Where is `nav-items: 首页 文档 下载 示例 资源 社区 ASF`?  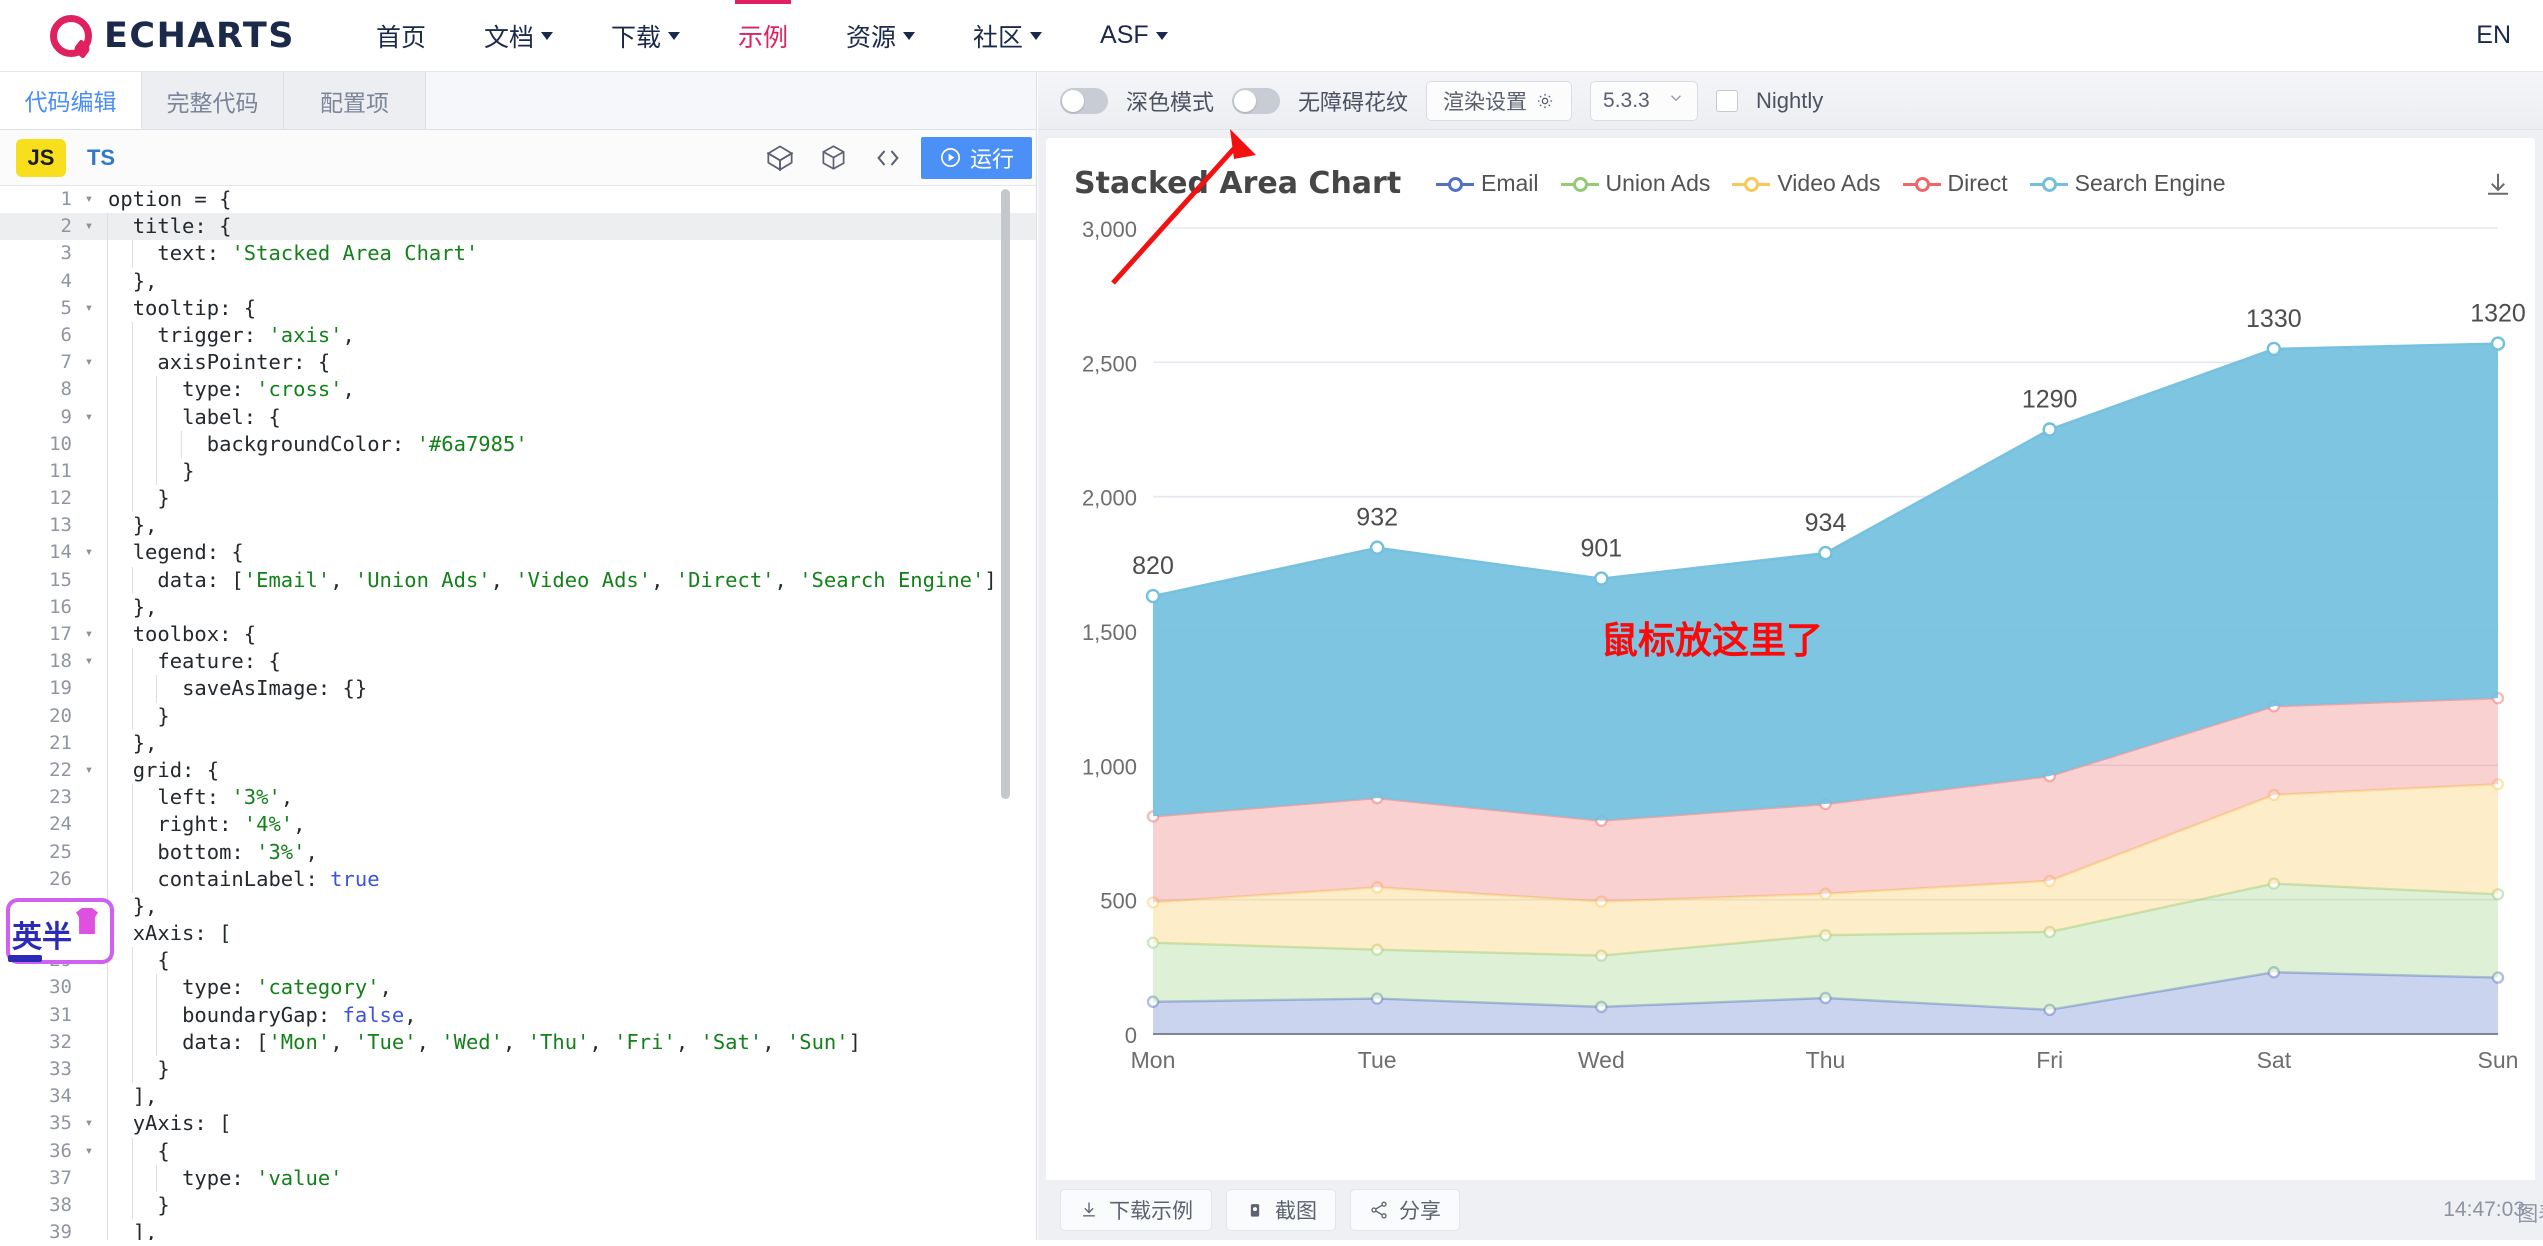 nav-items: 首页 文档 下载 示例 资源 社区 ASF is located at coordinates (772, 35).